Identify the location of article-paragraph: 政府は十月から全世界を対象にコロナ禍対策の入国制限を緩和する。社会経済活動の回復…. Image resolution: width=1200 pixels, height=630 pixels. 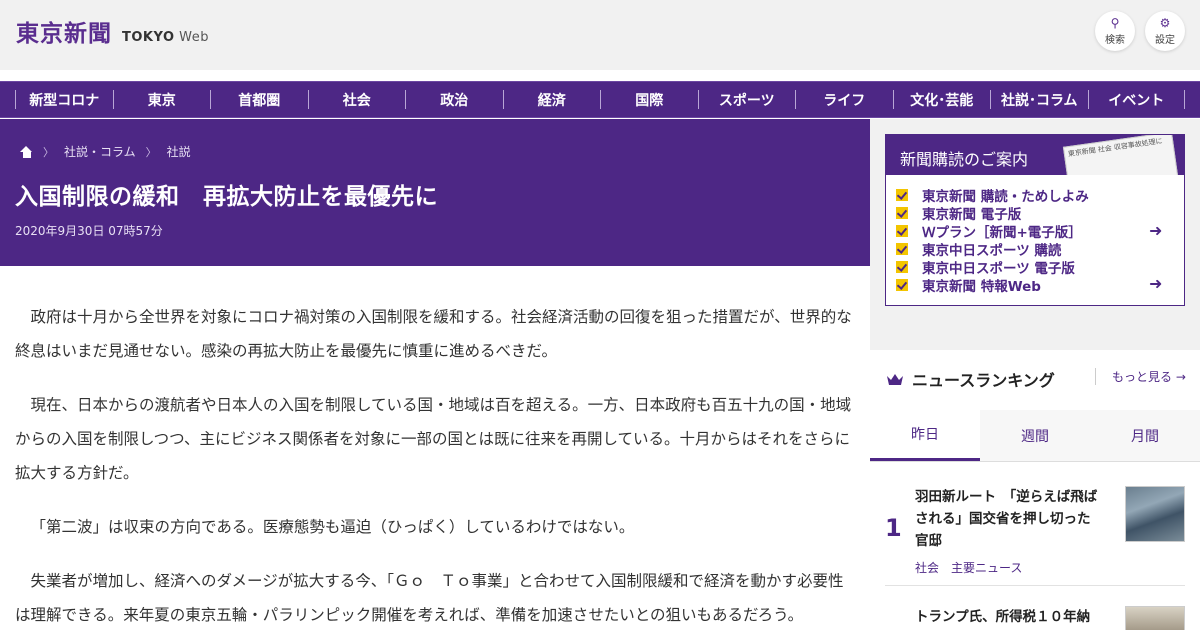
(433, 334).